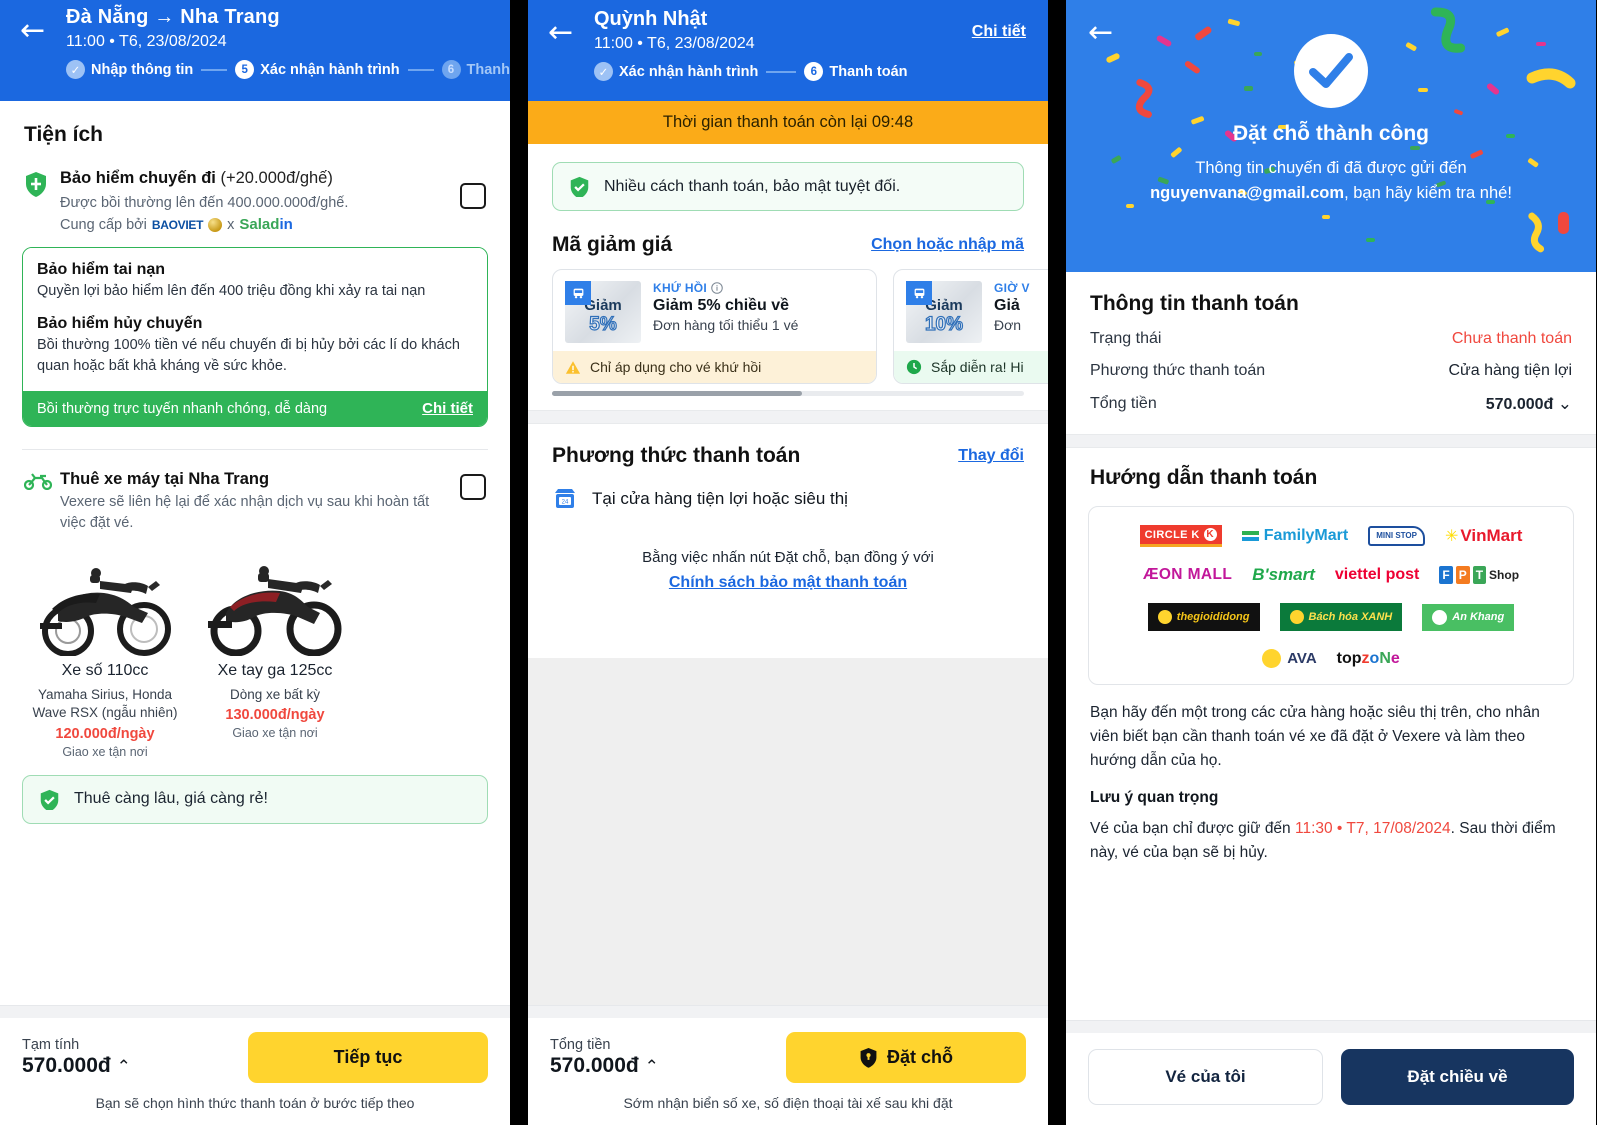  What do you see at coordinates (1341, 617) in the screenshot?
I see `bachhoaxanh-logo: Bách hóa XANH` at bounding box center [1341, 617].